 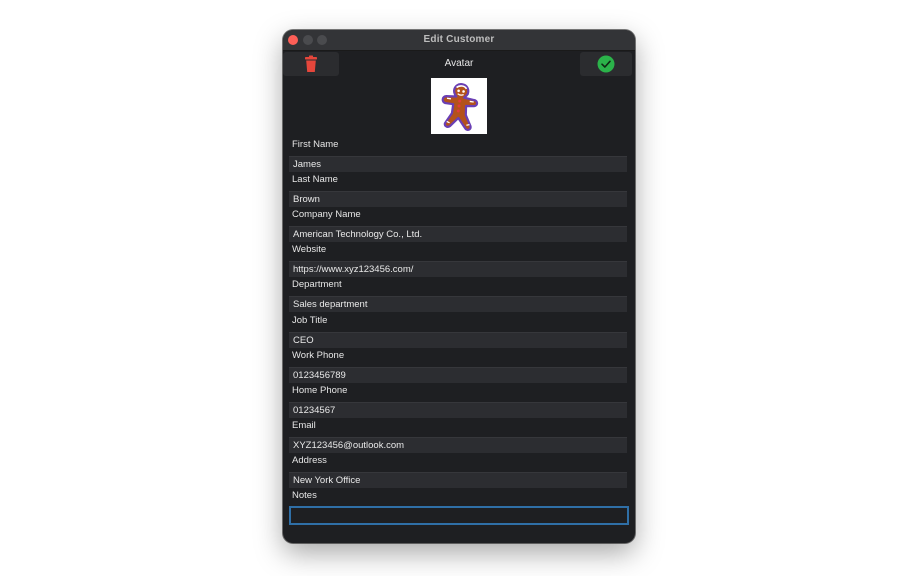 I want to click on avatar-image, so click(x=459, y=106).